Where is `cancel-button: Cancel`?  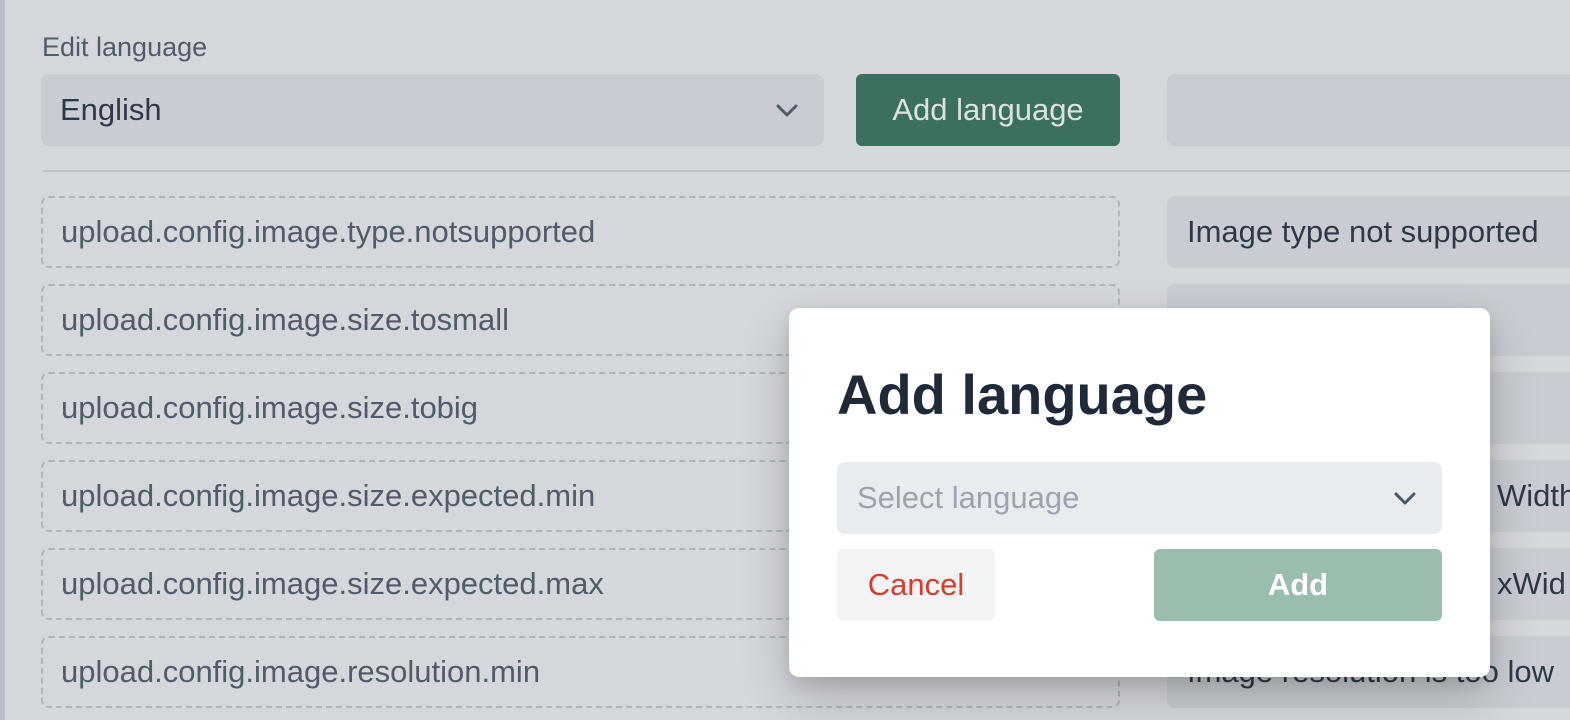 cancel-button: Cancel is located at coordinates (916, 585).